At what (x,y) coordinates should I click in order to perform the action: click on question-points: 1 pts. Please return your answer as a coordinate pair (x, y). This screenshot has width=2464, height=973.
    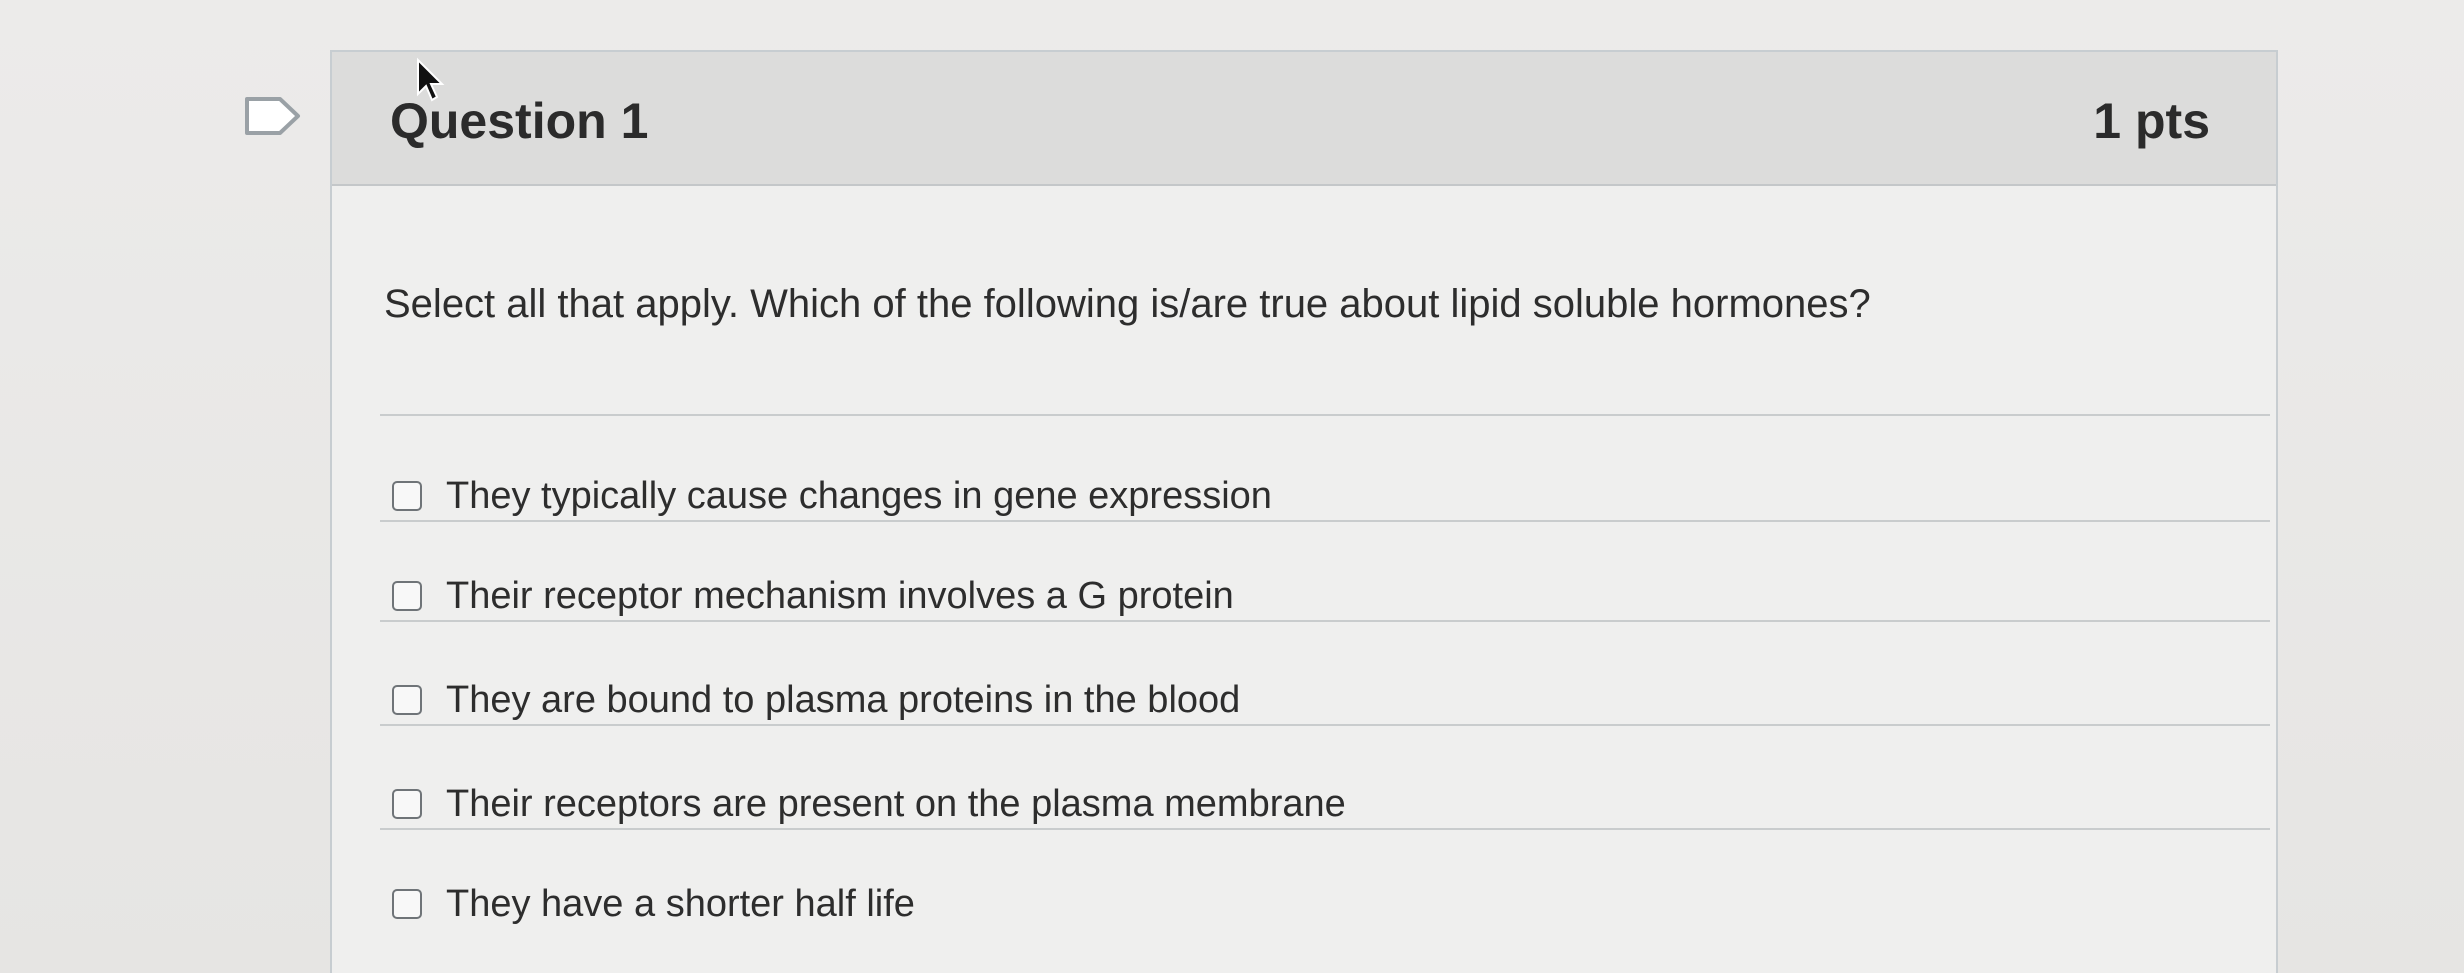
    Looking at the image, I should click on (2151, 121).